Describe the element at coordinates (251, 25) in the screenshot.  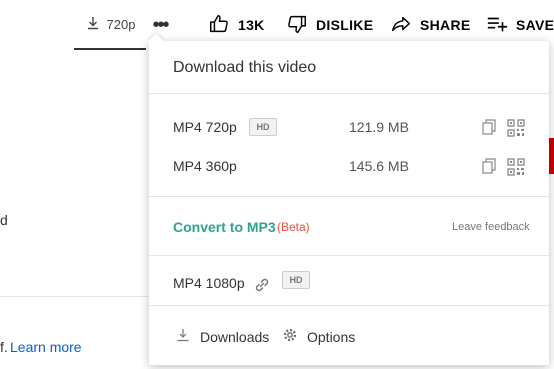
I see `like-count: 13K` at that location.